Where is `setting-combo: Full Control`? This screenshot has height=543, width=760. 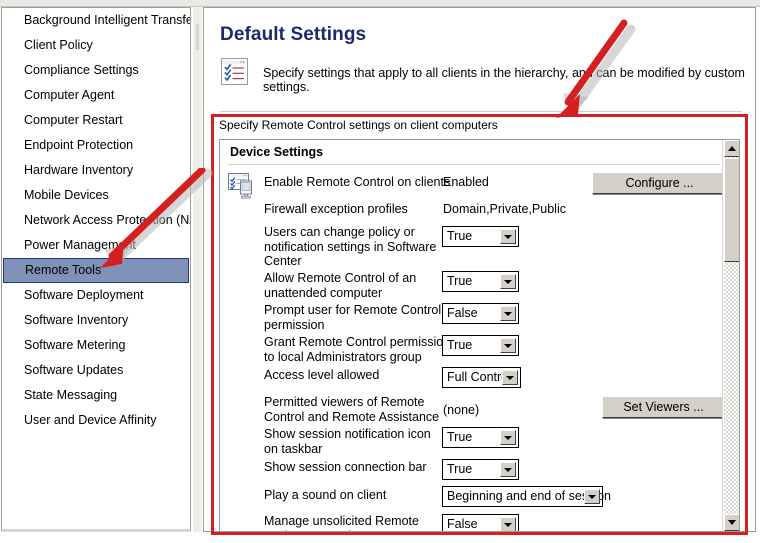
setting-combo: Full Control is located at coordinates (481, 377).